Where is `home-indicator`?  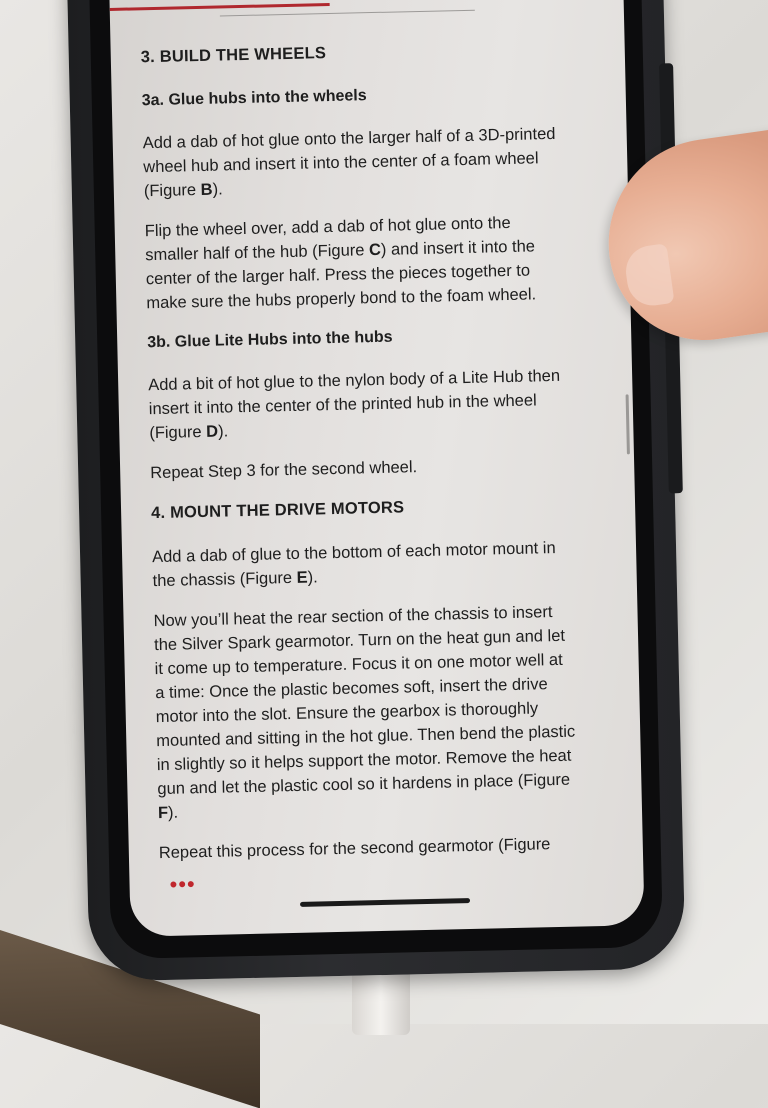
home-indicator is located at coordinates (385, 902).